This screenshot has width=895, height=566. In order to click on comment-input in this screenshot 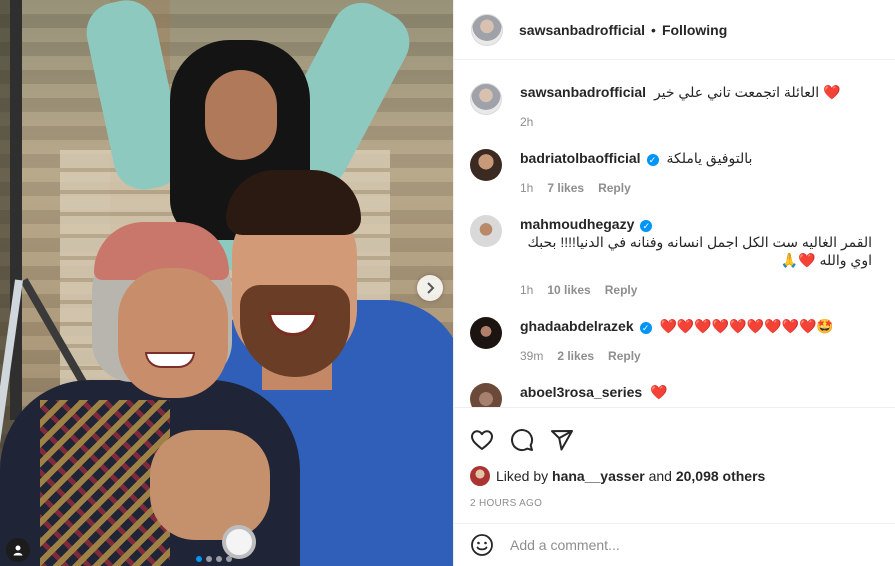, I will do `click(675, 545)`.